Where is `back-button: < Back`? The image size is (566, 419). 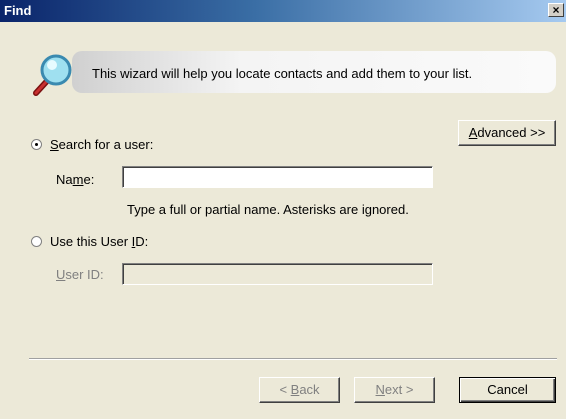 back-button: < Back is located at coordinates (299, 390).